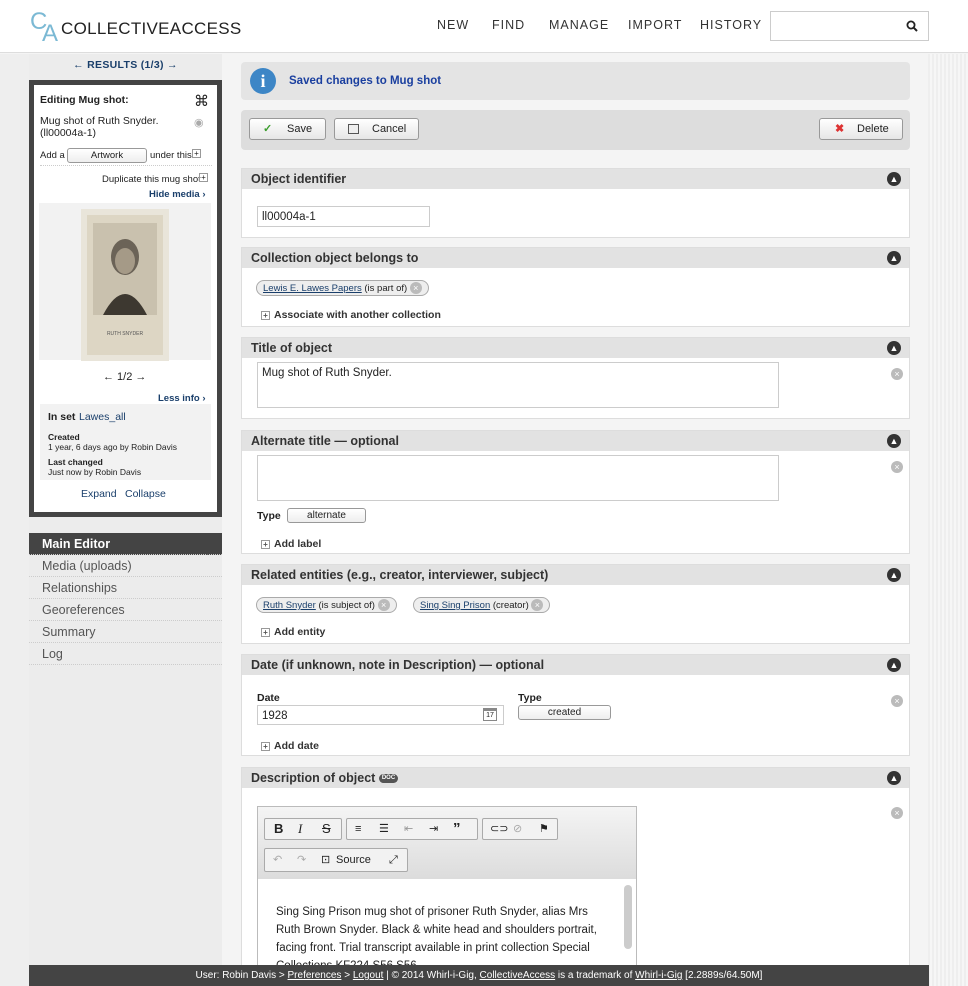 This screenshot has width=968, height=986. I want to click on indent-icon: ⇥, so click(433, 829).